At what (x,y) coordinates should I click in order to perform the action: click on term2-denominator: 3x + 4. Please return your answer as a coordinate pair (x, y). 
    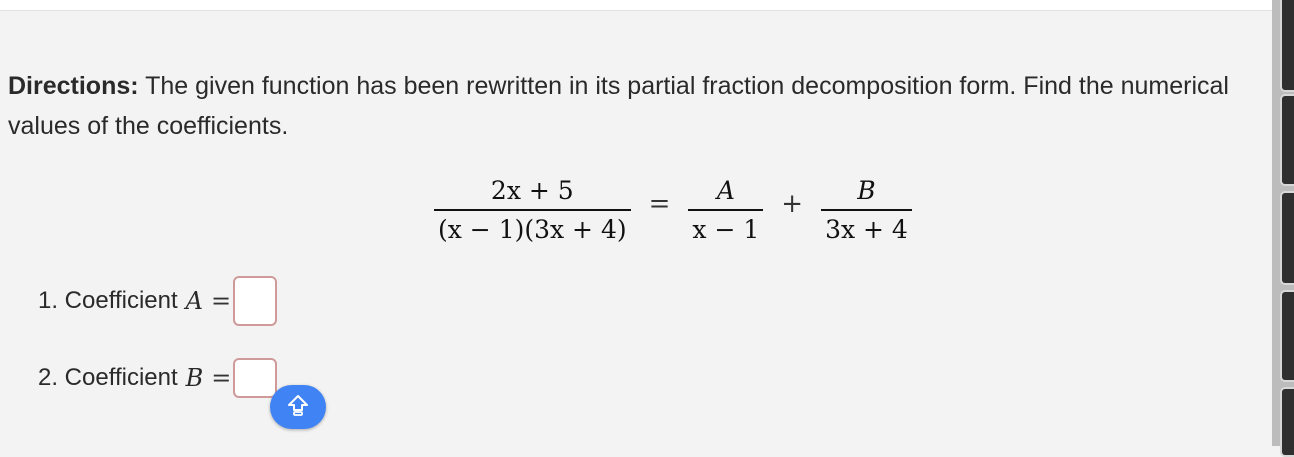
    Looking at the image, I should click on (866, 229).